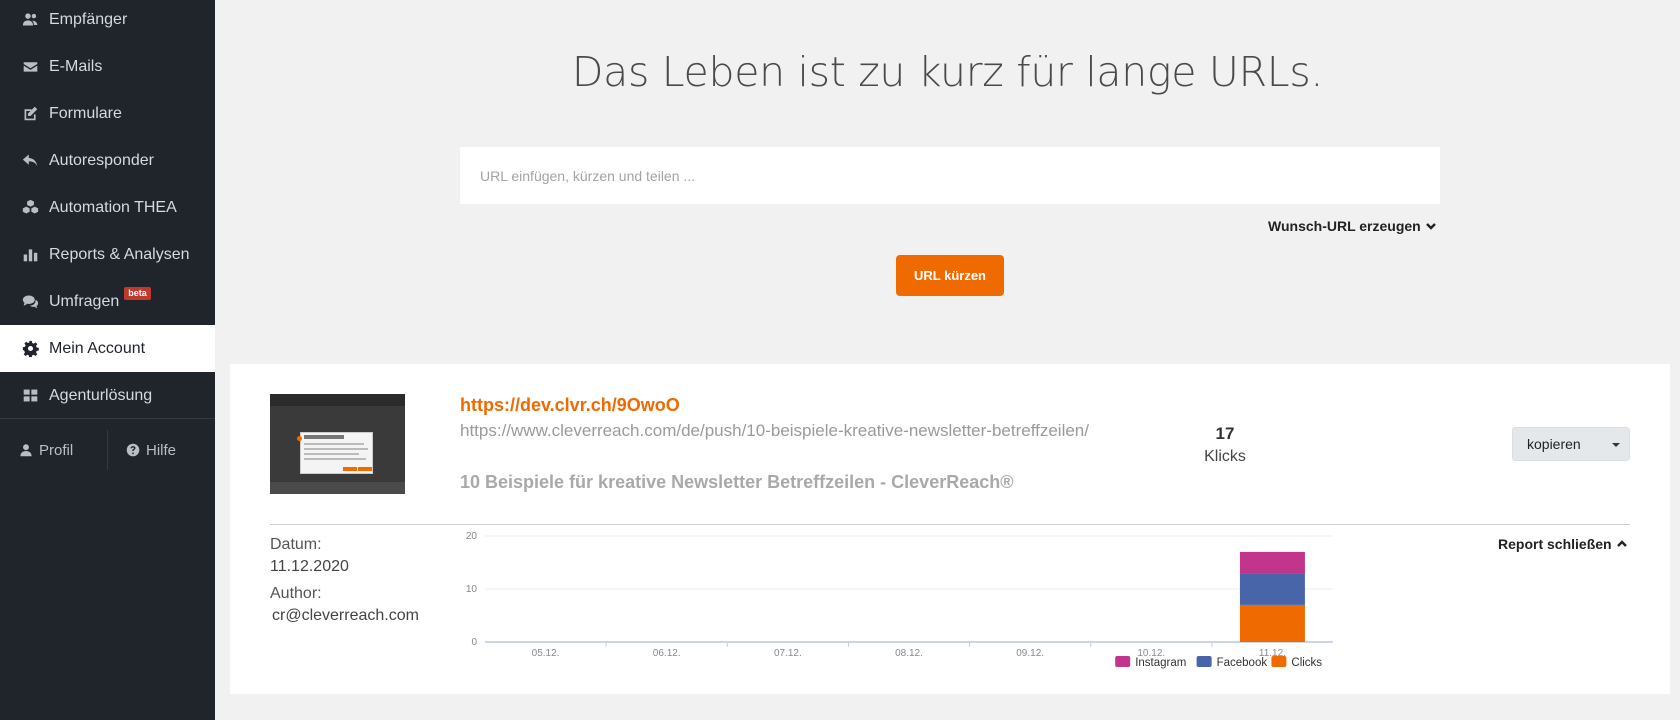 This screenshot has height=720, width=1680. What do you see at coordinates (1160, 663) in the screenshot?
I see `legend-label: Instagram` at bounding box center [1160, 663].